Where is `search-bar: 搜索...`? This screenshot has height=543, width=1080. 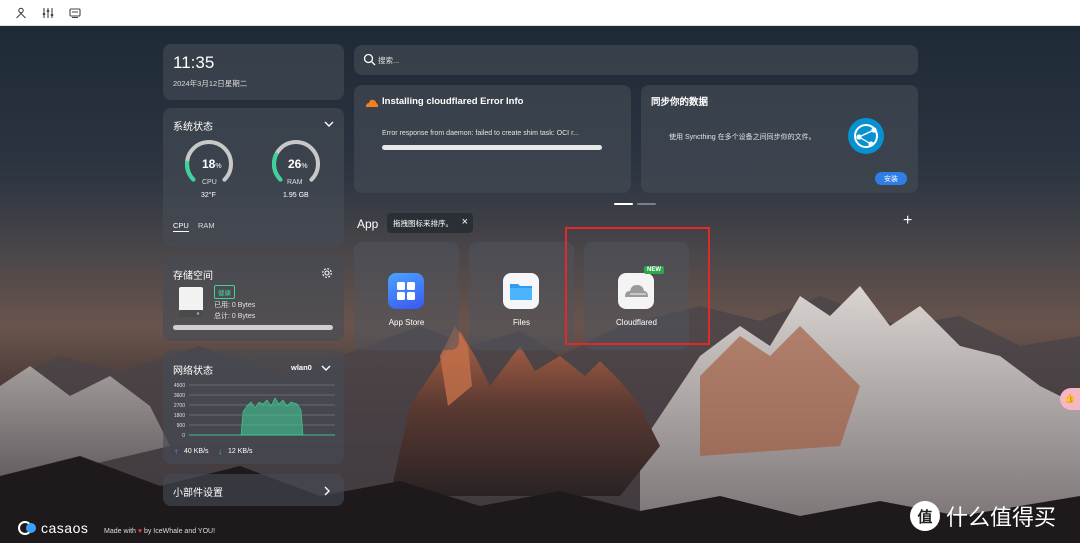 search-bar: 搜索... is located at coordinates (636, 60).